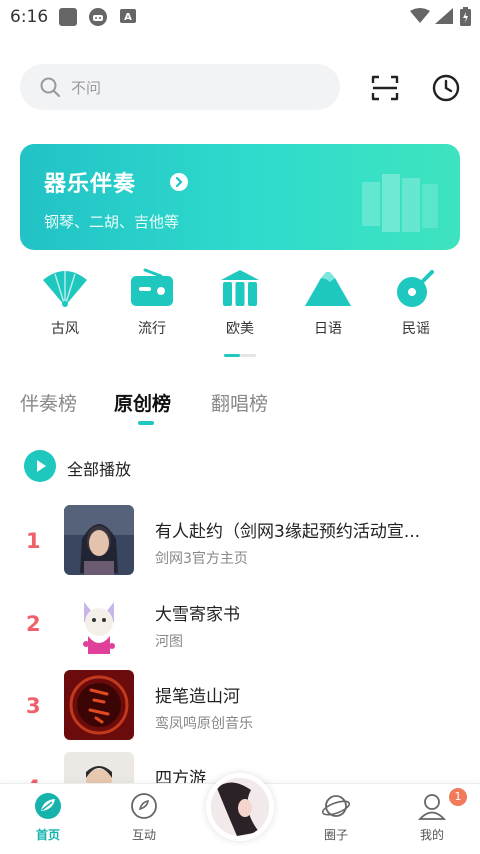 This screenshot has width=480, height=854. What do you see at coordinates (33, 706) in the screenshot?
I see `song-rank: 3` at bounding box center [33, 706].